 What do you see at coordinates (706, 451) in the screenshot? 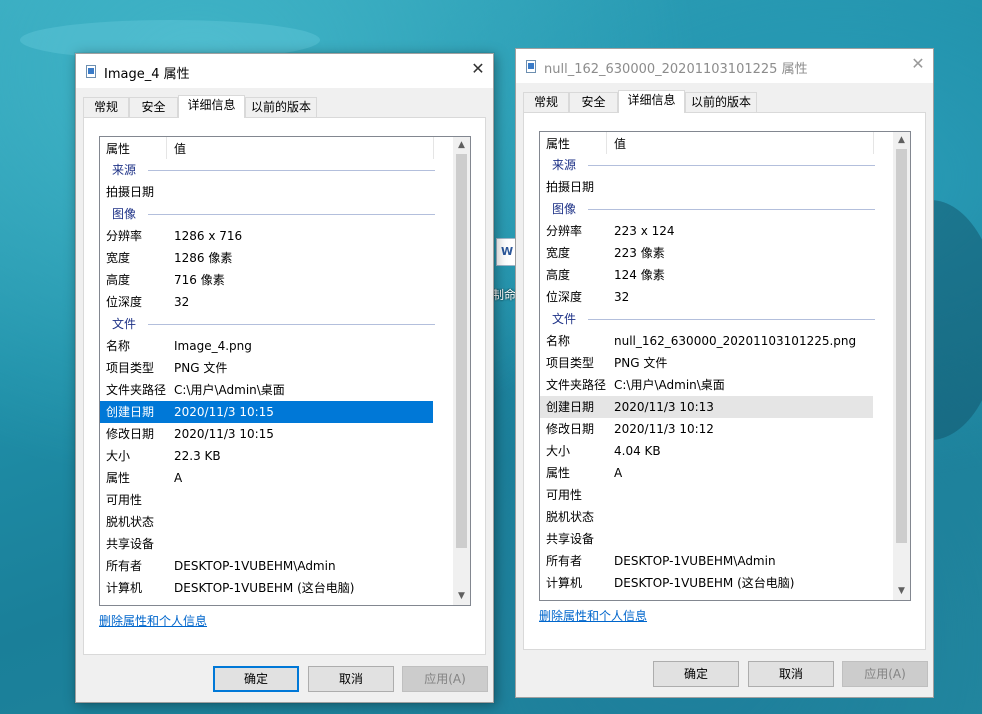
I see `property-row: 大小 4.04 KB` at bounding box center [706, 451].